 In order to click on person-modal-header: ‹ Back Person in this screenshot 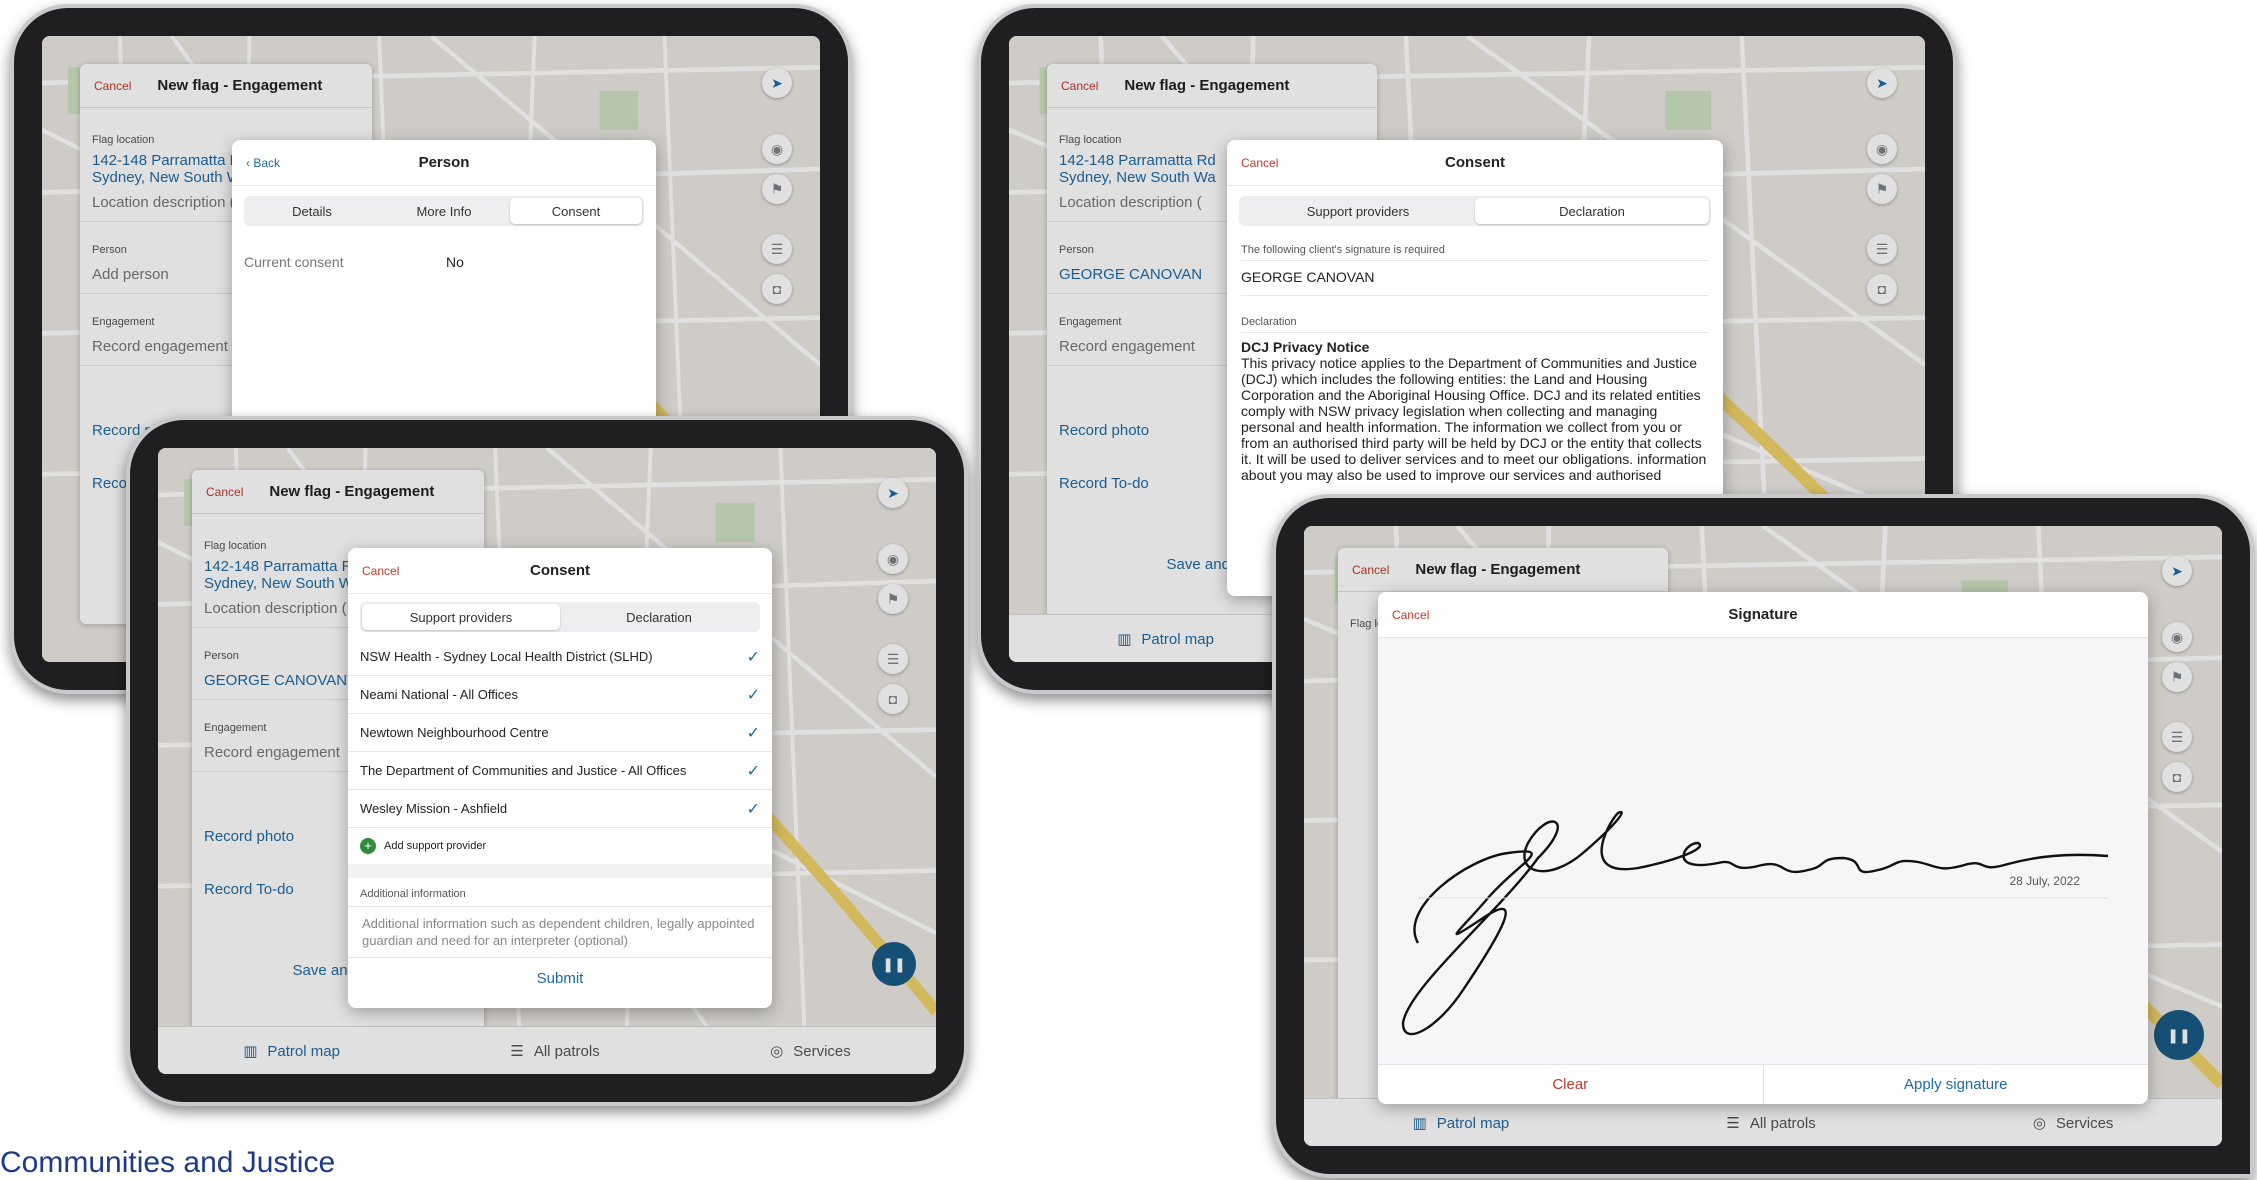, I will do `click(444, 163)`.